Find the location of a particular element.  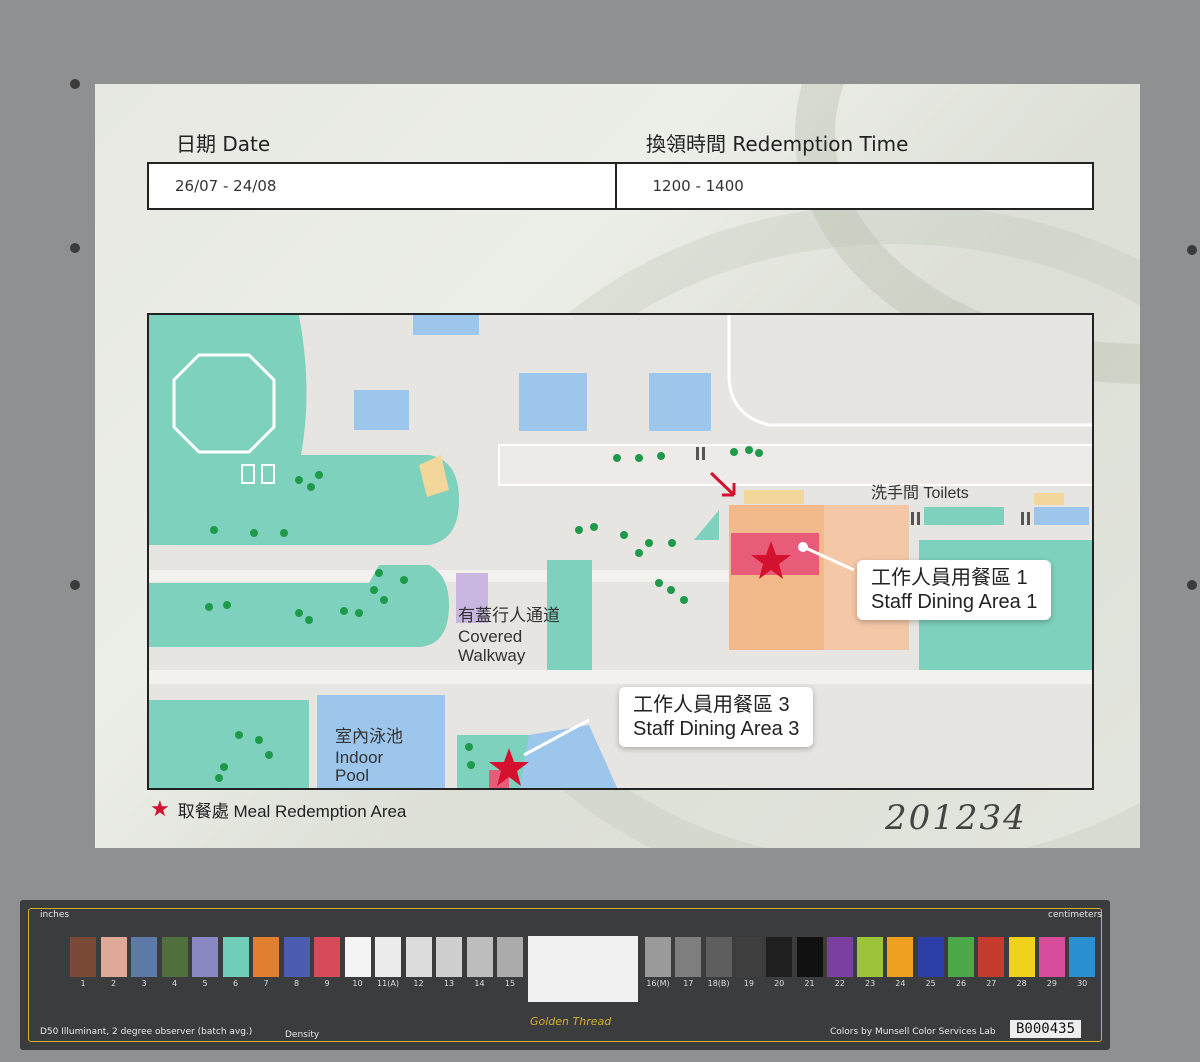

swatch-number: 11(A) is located at coordinates (388, 983).